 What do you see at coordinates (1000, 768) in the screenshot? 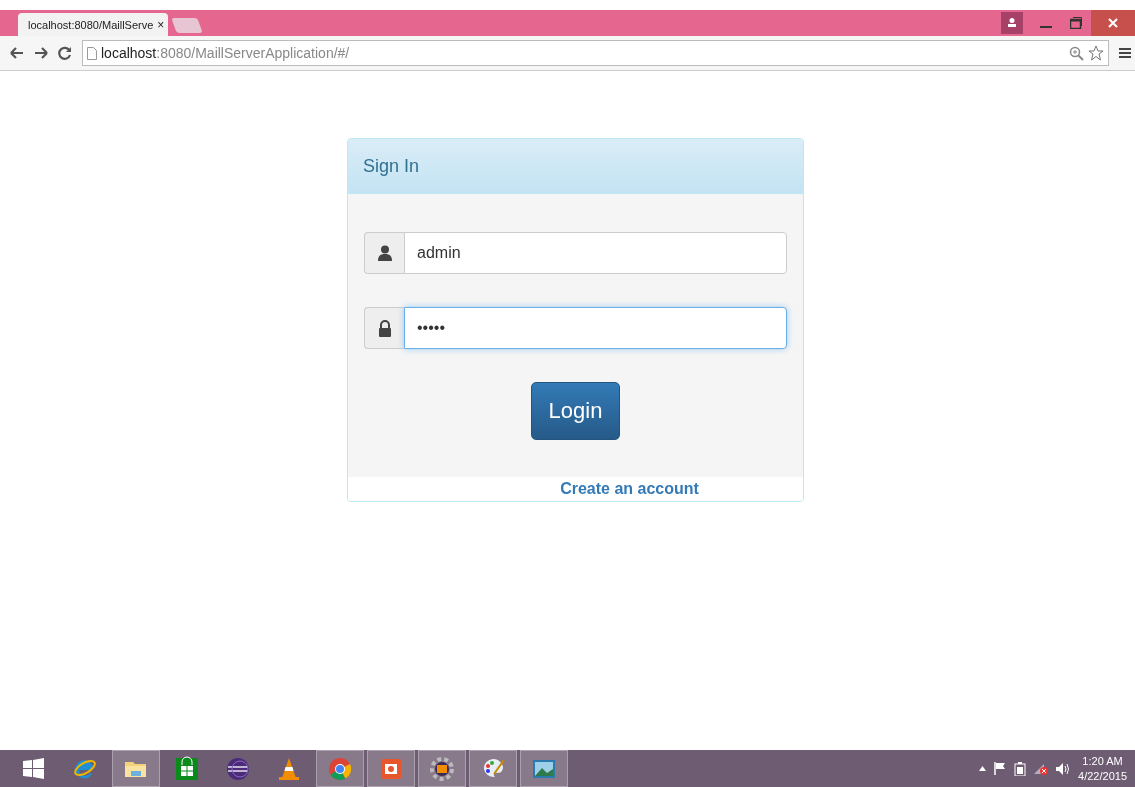
I see `flag-icon` at bounding box center [1000, 768].